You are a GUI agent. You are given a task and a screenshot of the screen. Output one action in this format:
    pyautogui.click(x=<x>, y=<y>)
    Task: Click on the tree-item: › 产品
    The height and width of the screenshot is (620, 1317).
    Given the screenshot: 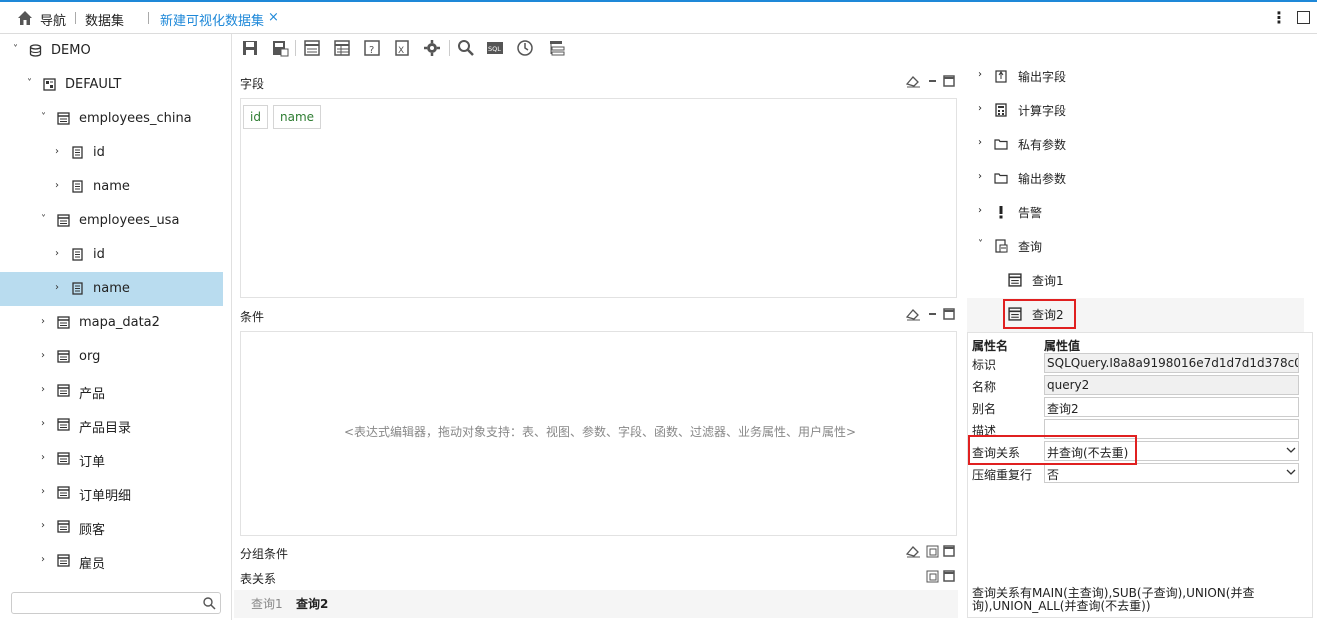 What is the action you would take?
    pyautogui.click(x=111, y=391)
    